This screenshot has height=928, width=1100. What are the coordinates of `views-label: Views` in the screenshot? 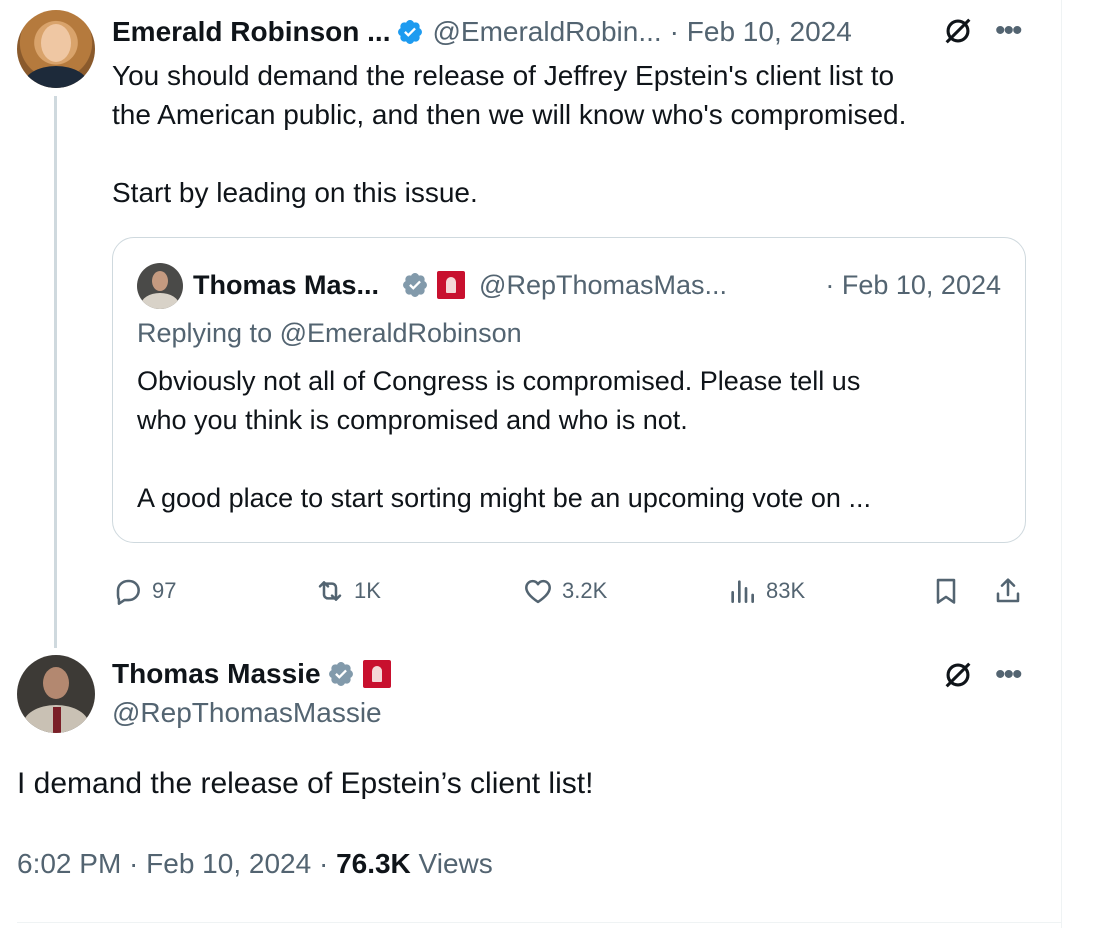 It's located at (451, 863).